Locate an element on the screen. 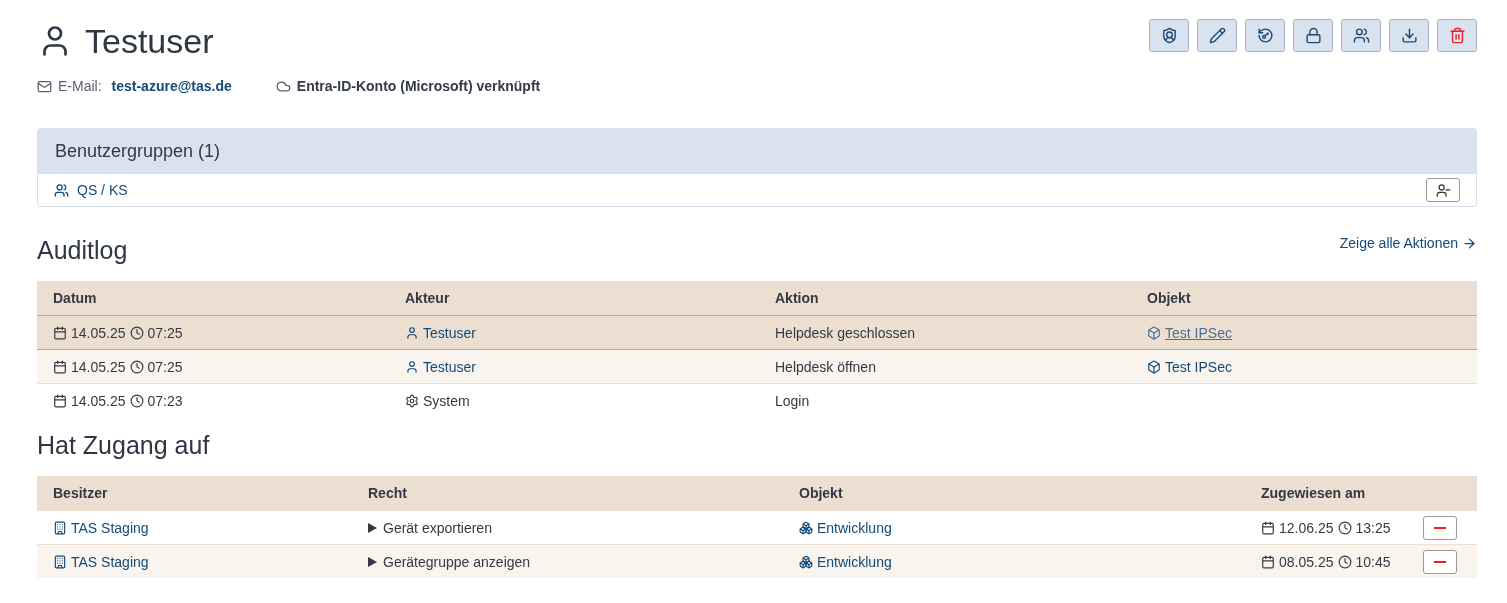  action-text: Helpdesk öffnen is located at coordinates (825, 366).